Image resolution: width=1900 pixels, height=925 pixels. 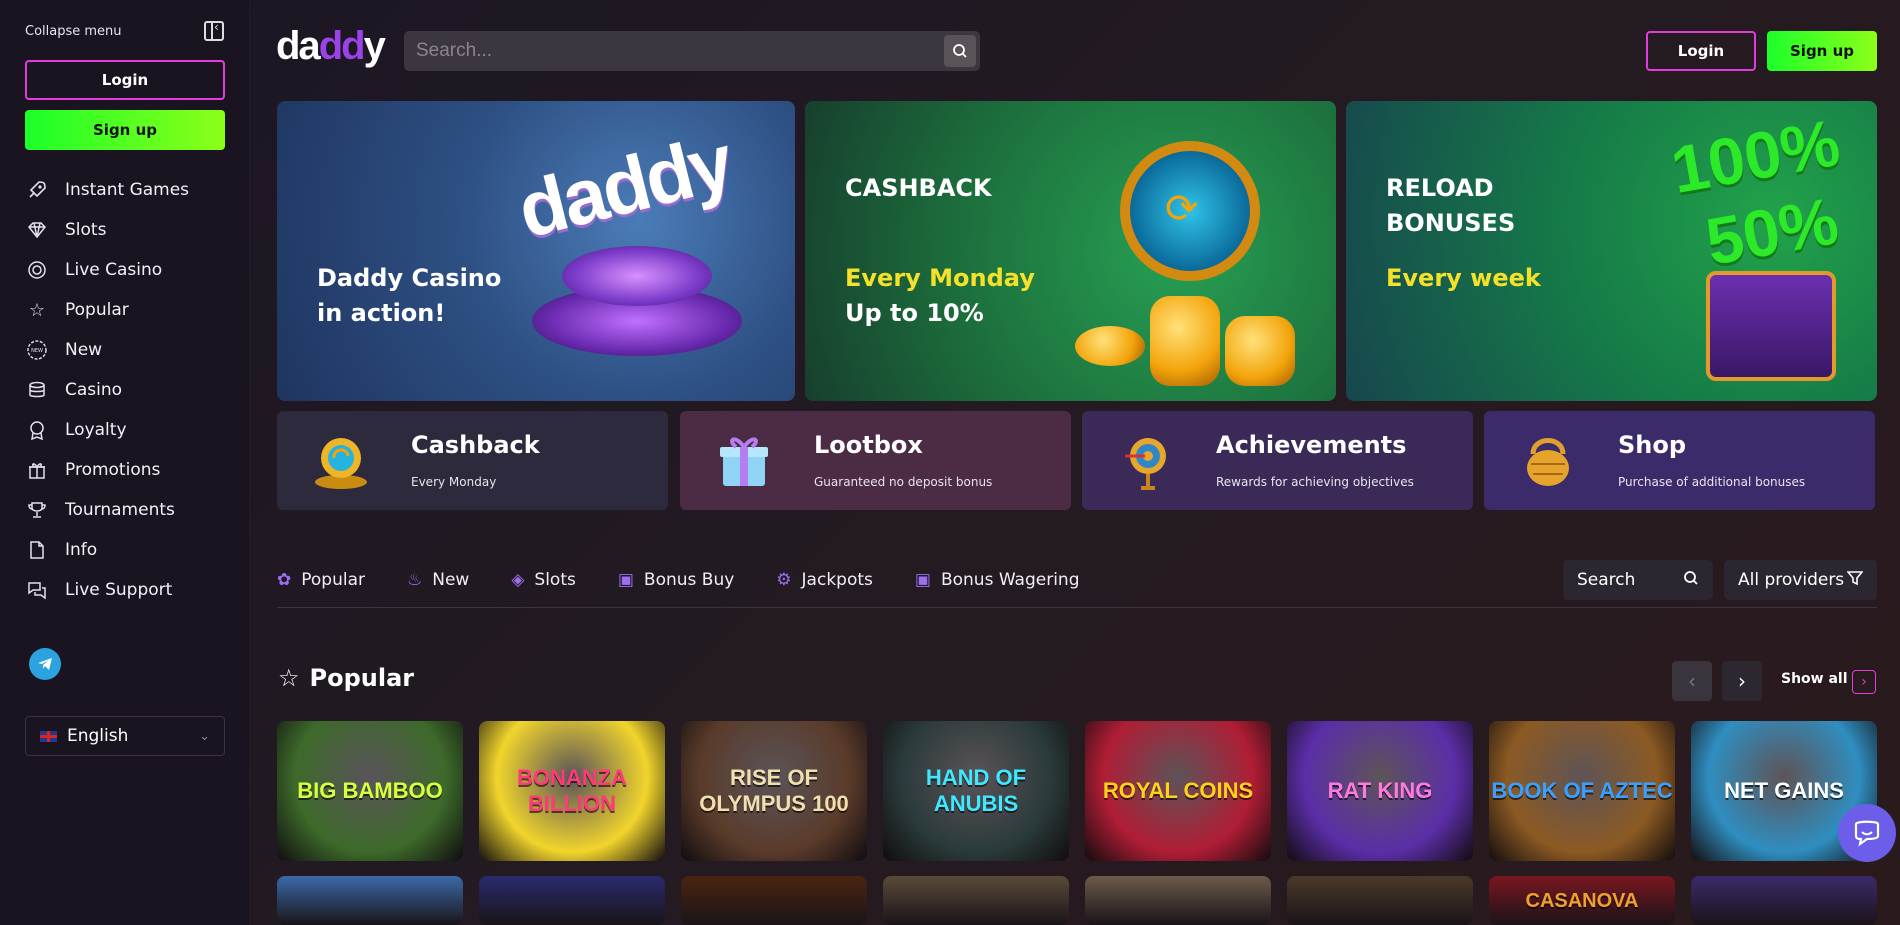 I want to click on sidebar-item-label: Live Support, so click(x=119, y=590).